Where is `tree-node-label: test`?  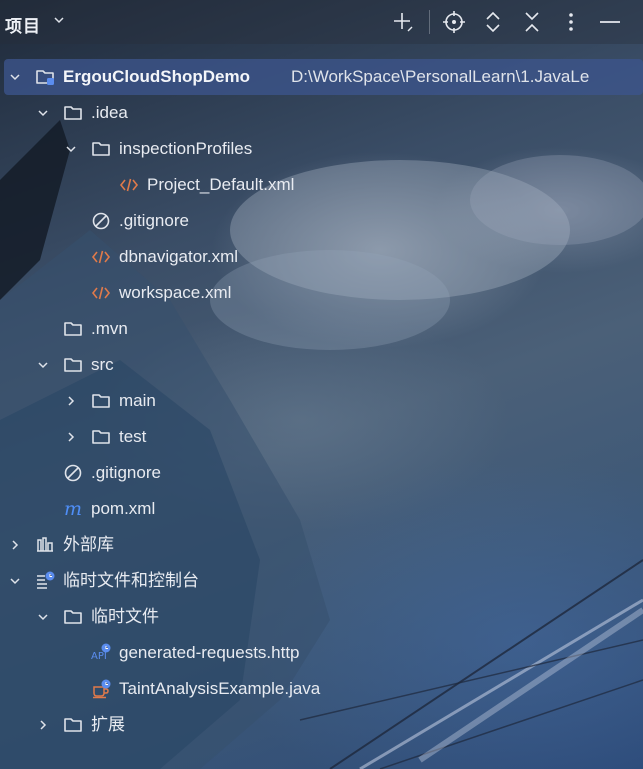
tree-node-label: test is located at coordinates (133, 436).